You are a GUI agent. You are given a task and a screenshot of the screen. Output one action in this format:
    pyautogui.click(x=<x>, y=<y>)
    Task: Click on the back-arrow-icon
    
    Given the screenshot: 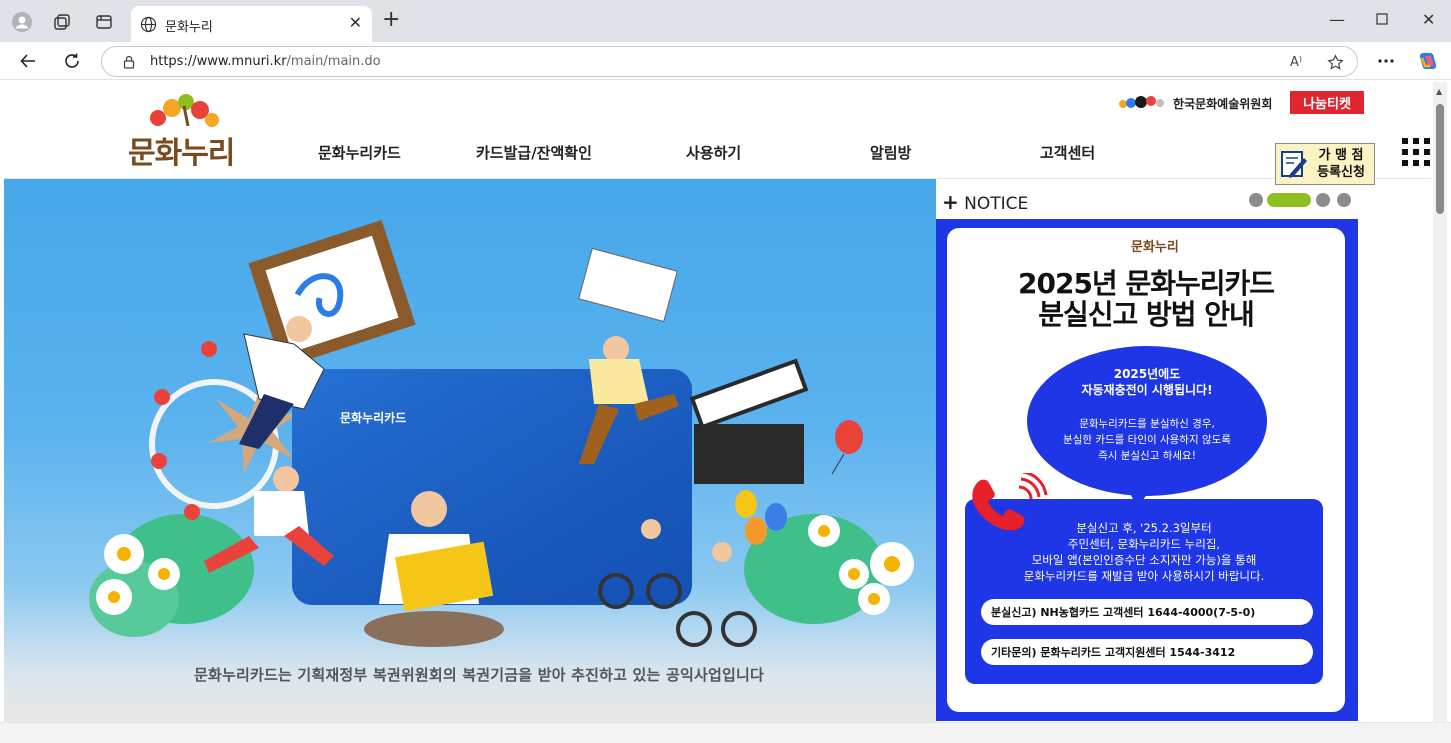 What is the action you would take?
    pyautogui.click(x=28, y=61)
    